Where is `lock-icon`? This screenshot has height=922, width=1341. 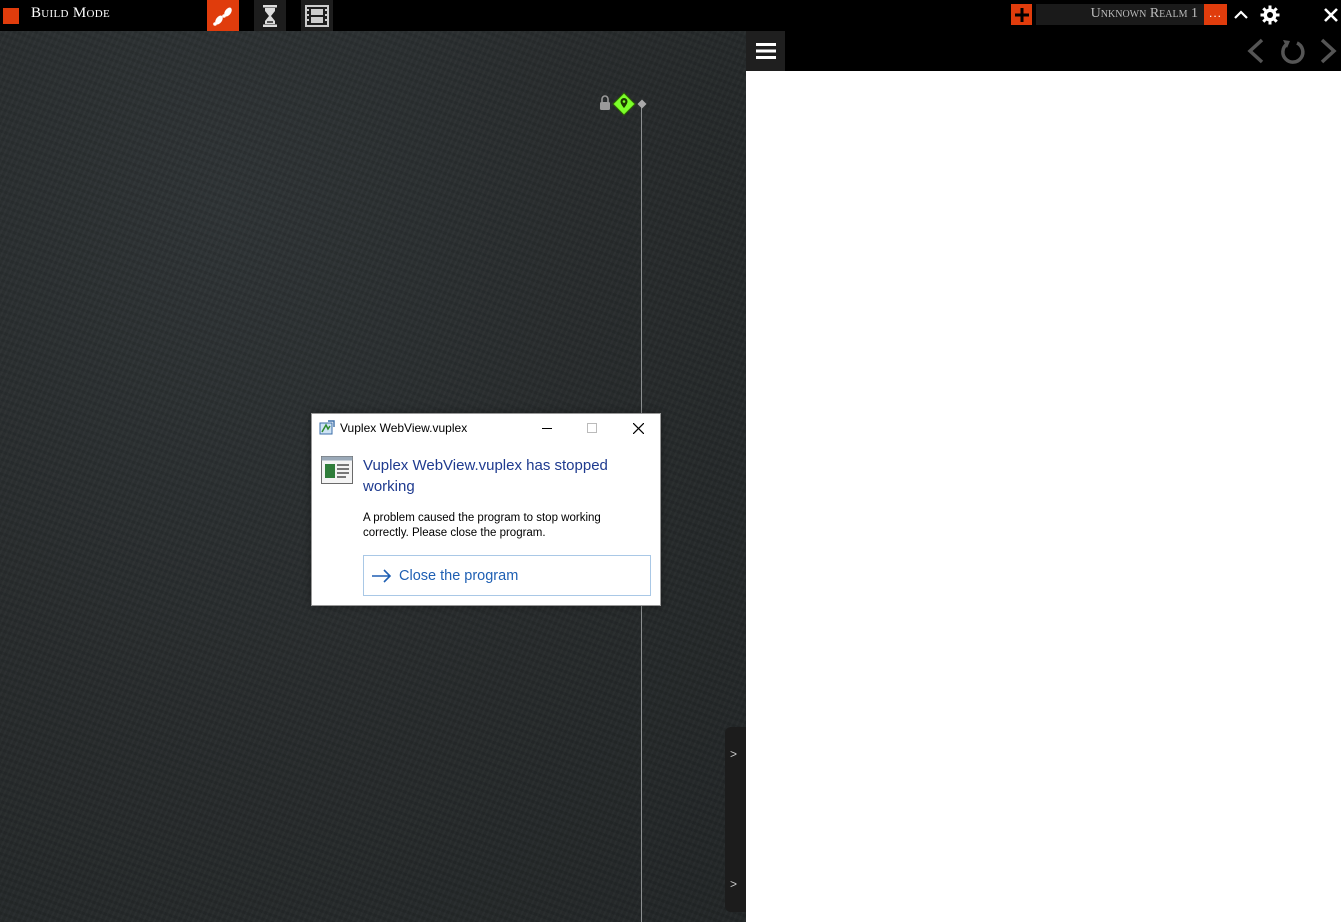 lock-icon is located at coordinates (605, 102).